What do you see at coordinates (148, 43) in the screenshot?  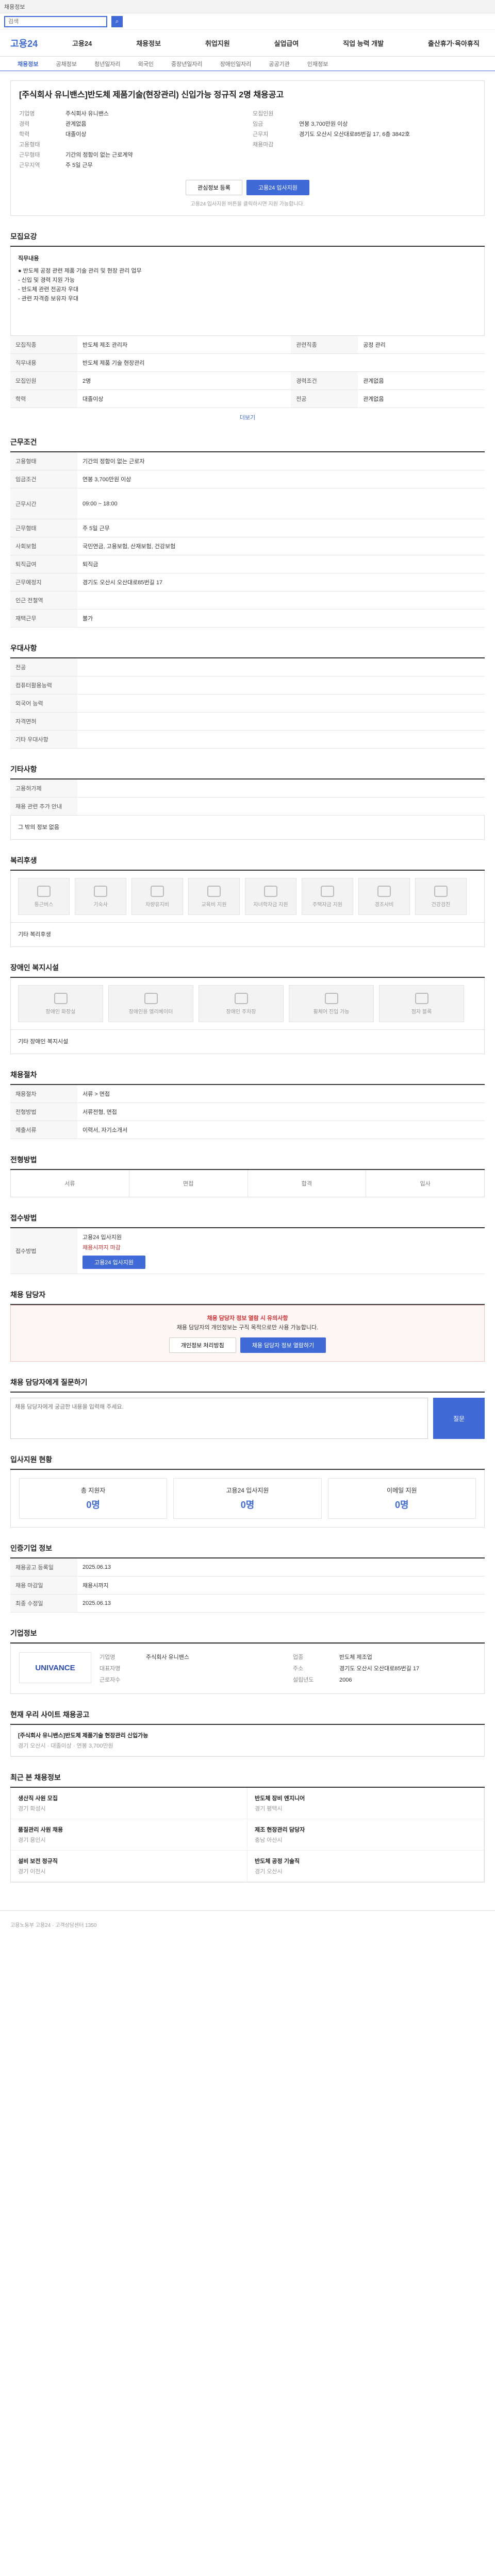 I see `gnb-item: 채용정보` at bounding box center [148, 43].